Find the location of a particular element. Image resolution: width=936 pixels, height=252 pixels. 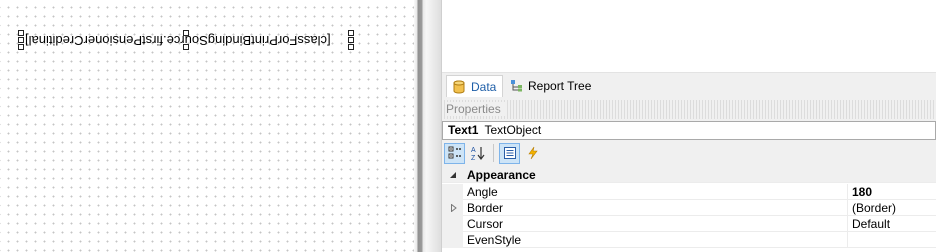

expand-triangle-icon is located at coordinates (454, 208).